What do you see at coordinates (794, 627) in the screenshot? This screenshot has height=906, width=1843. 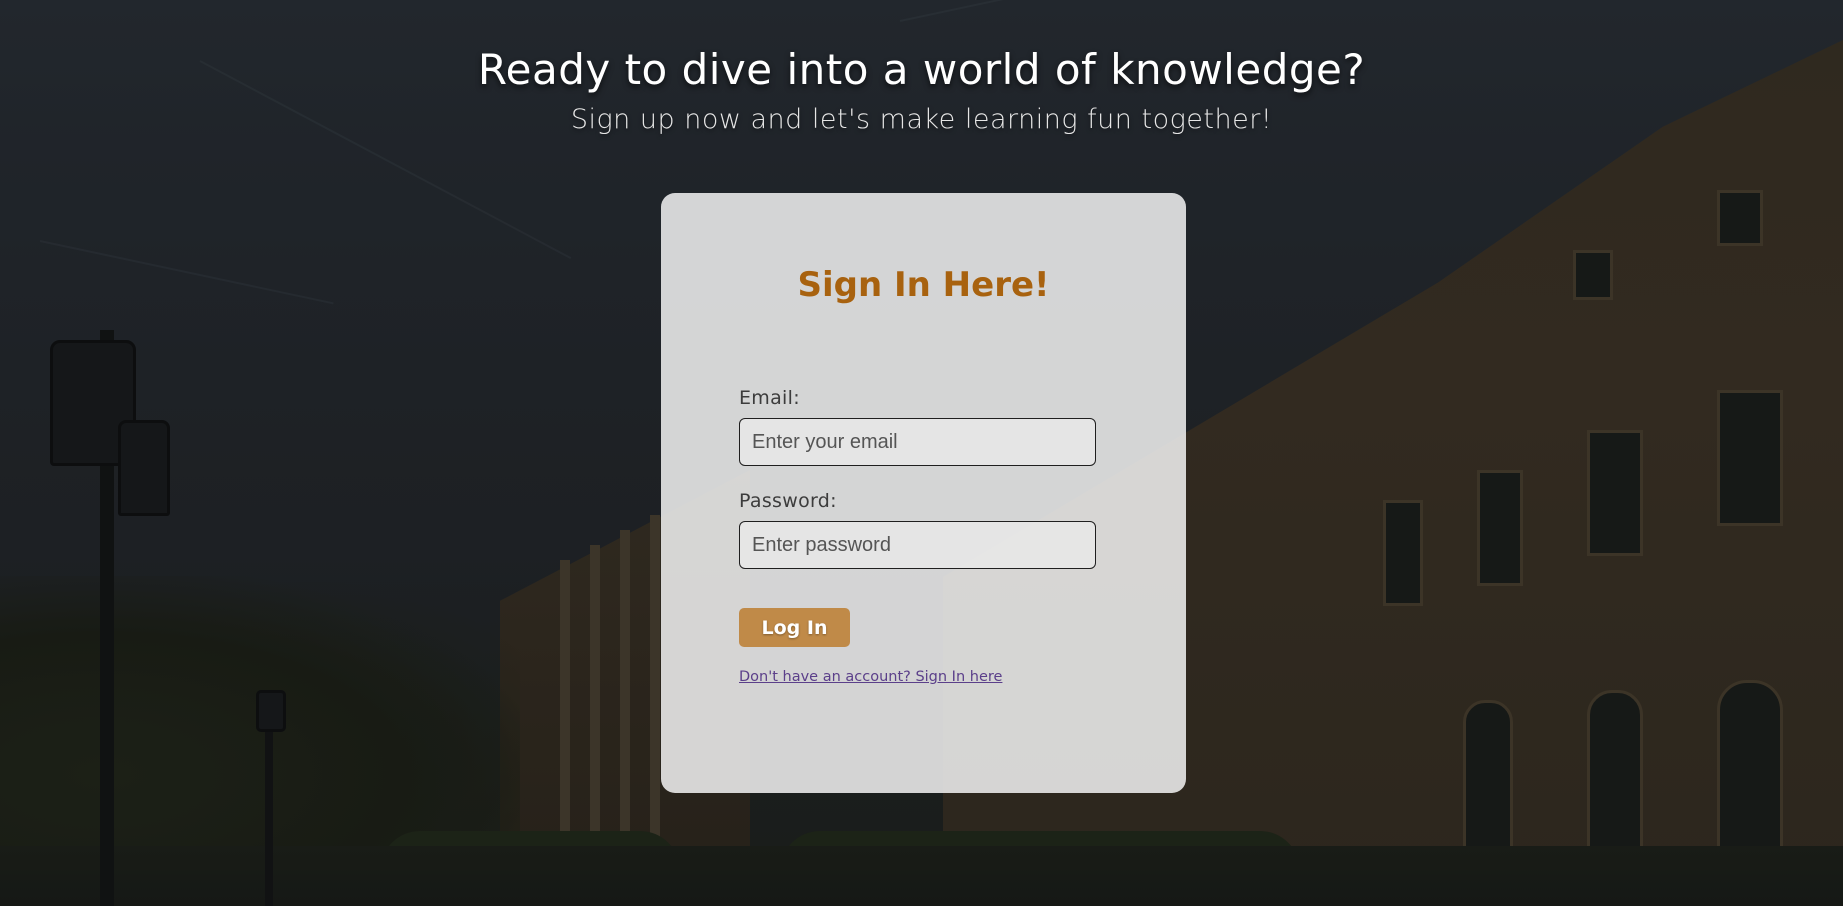 I see `log-in-button: Log In` at bounding box center [794, 627].